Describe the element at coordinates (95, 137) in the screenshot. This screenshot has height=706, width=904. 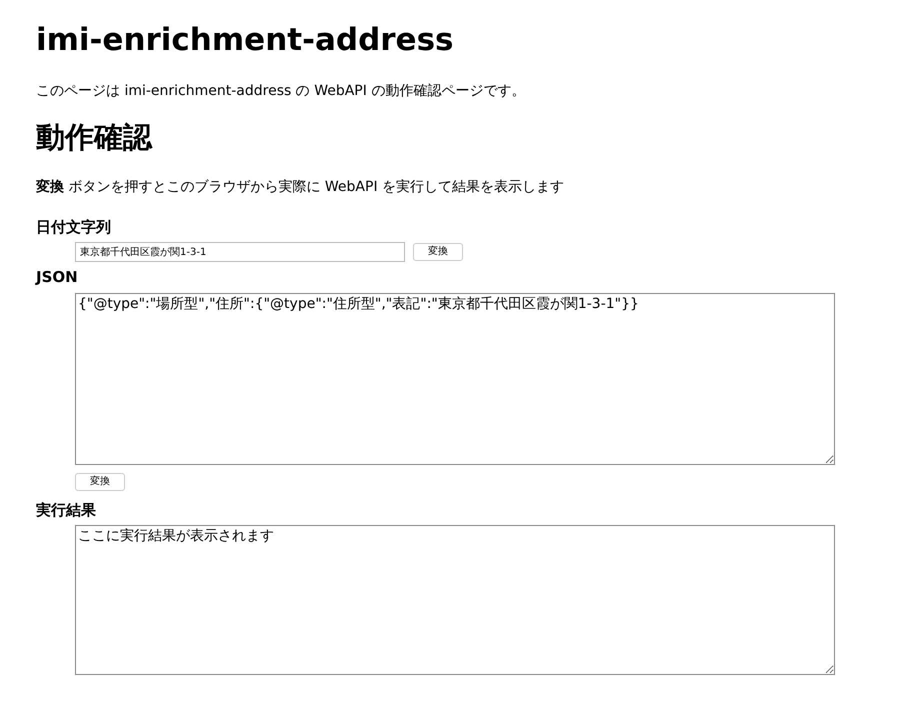
I see `section-heading: 動作確認` at that location.